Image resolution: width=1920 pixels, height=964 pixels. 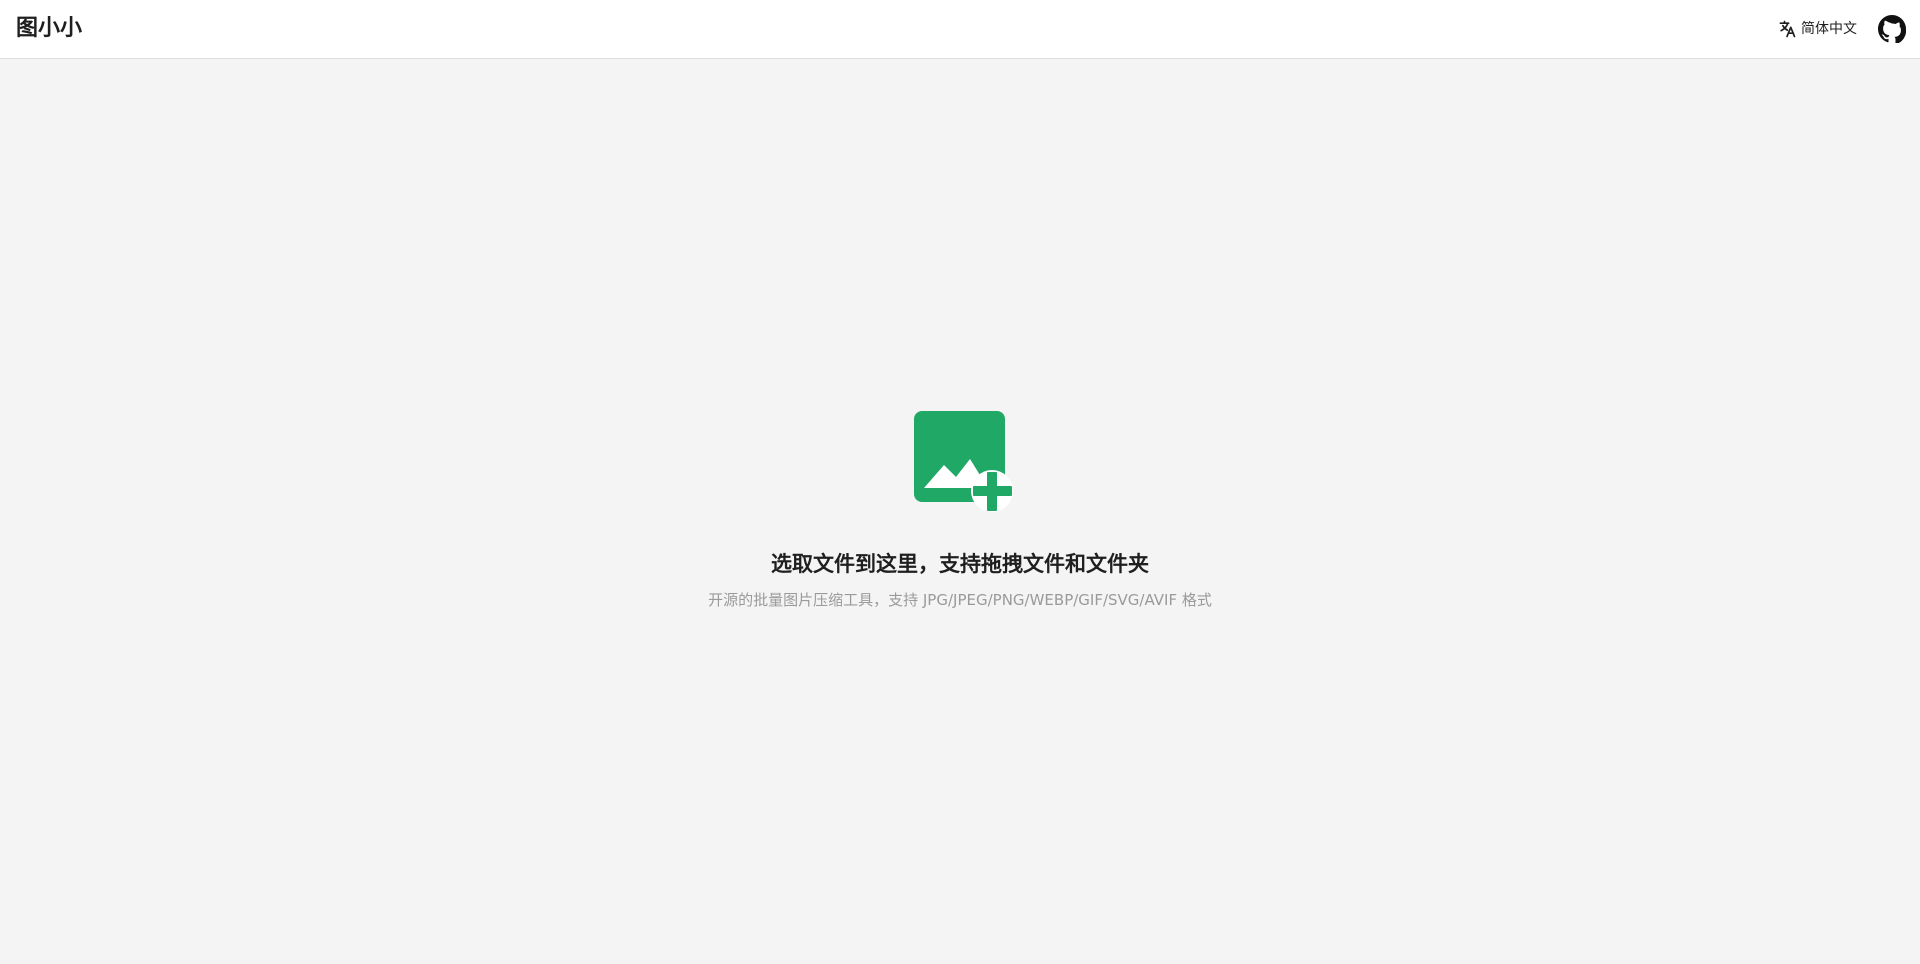 I want to click on language-switcher: 简体中文, so click(x=1817, y=29).